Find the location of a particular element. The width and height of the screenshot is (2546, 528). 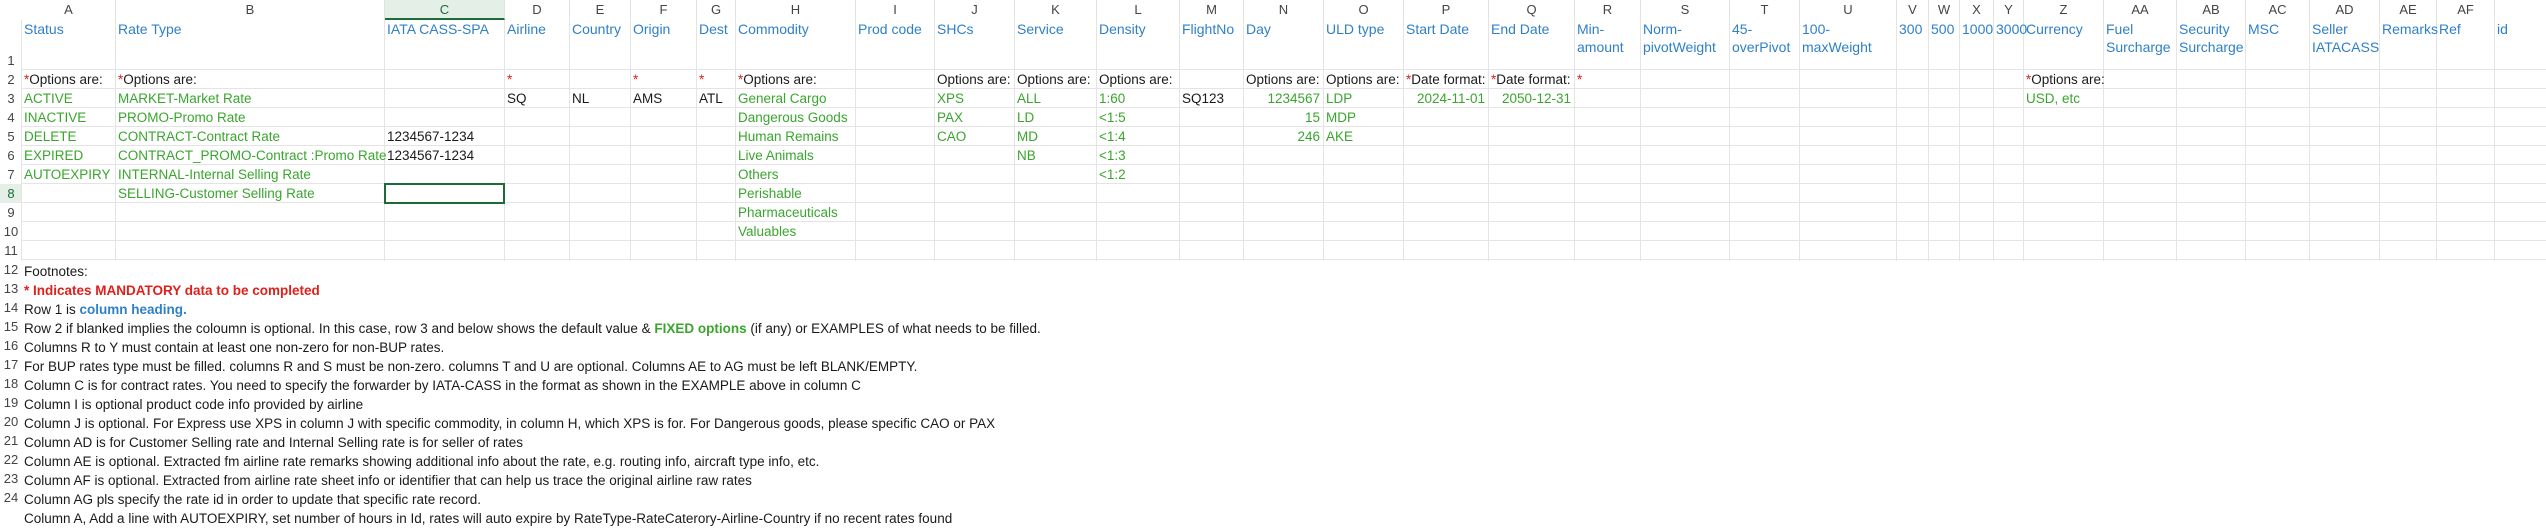

cell-E3: NL is located at coordinates (579, 98).